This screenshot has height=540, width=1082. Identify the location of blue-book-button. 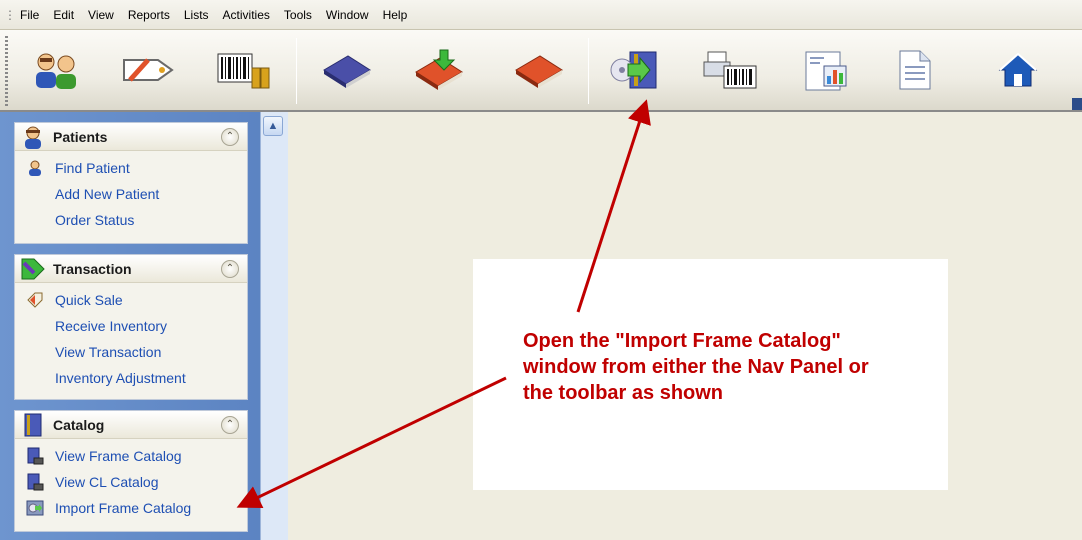
(346, 70).